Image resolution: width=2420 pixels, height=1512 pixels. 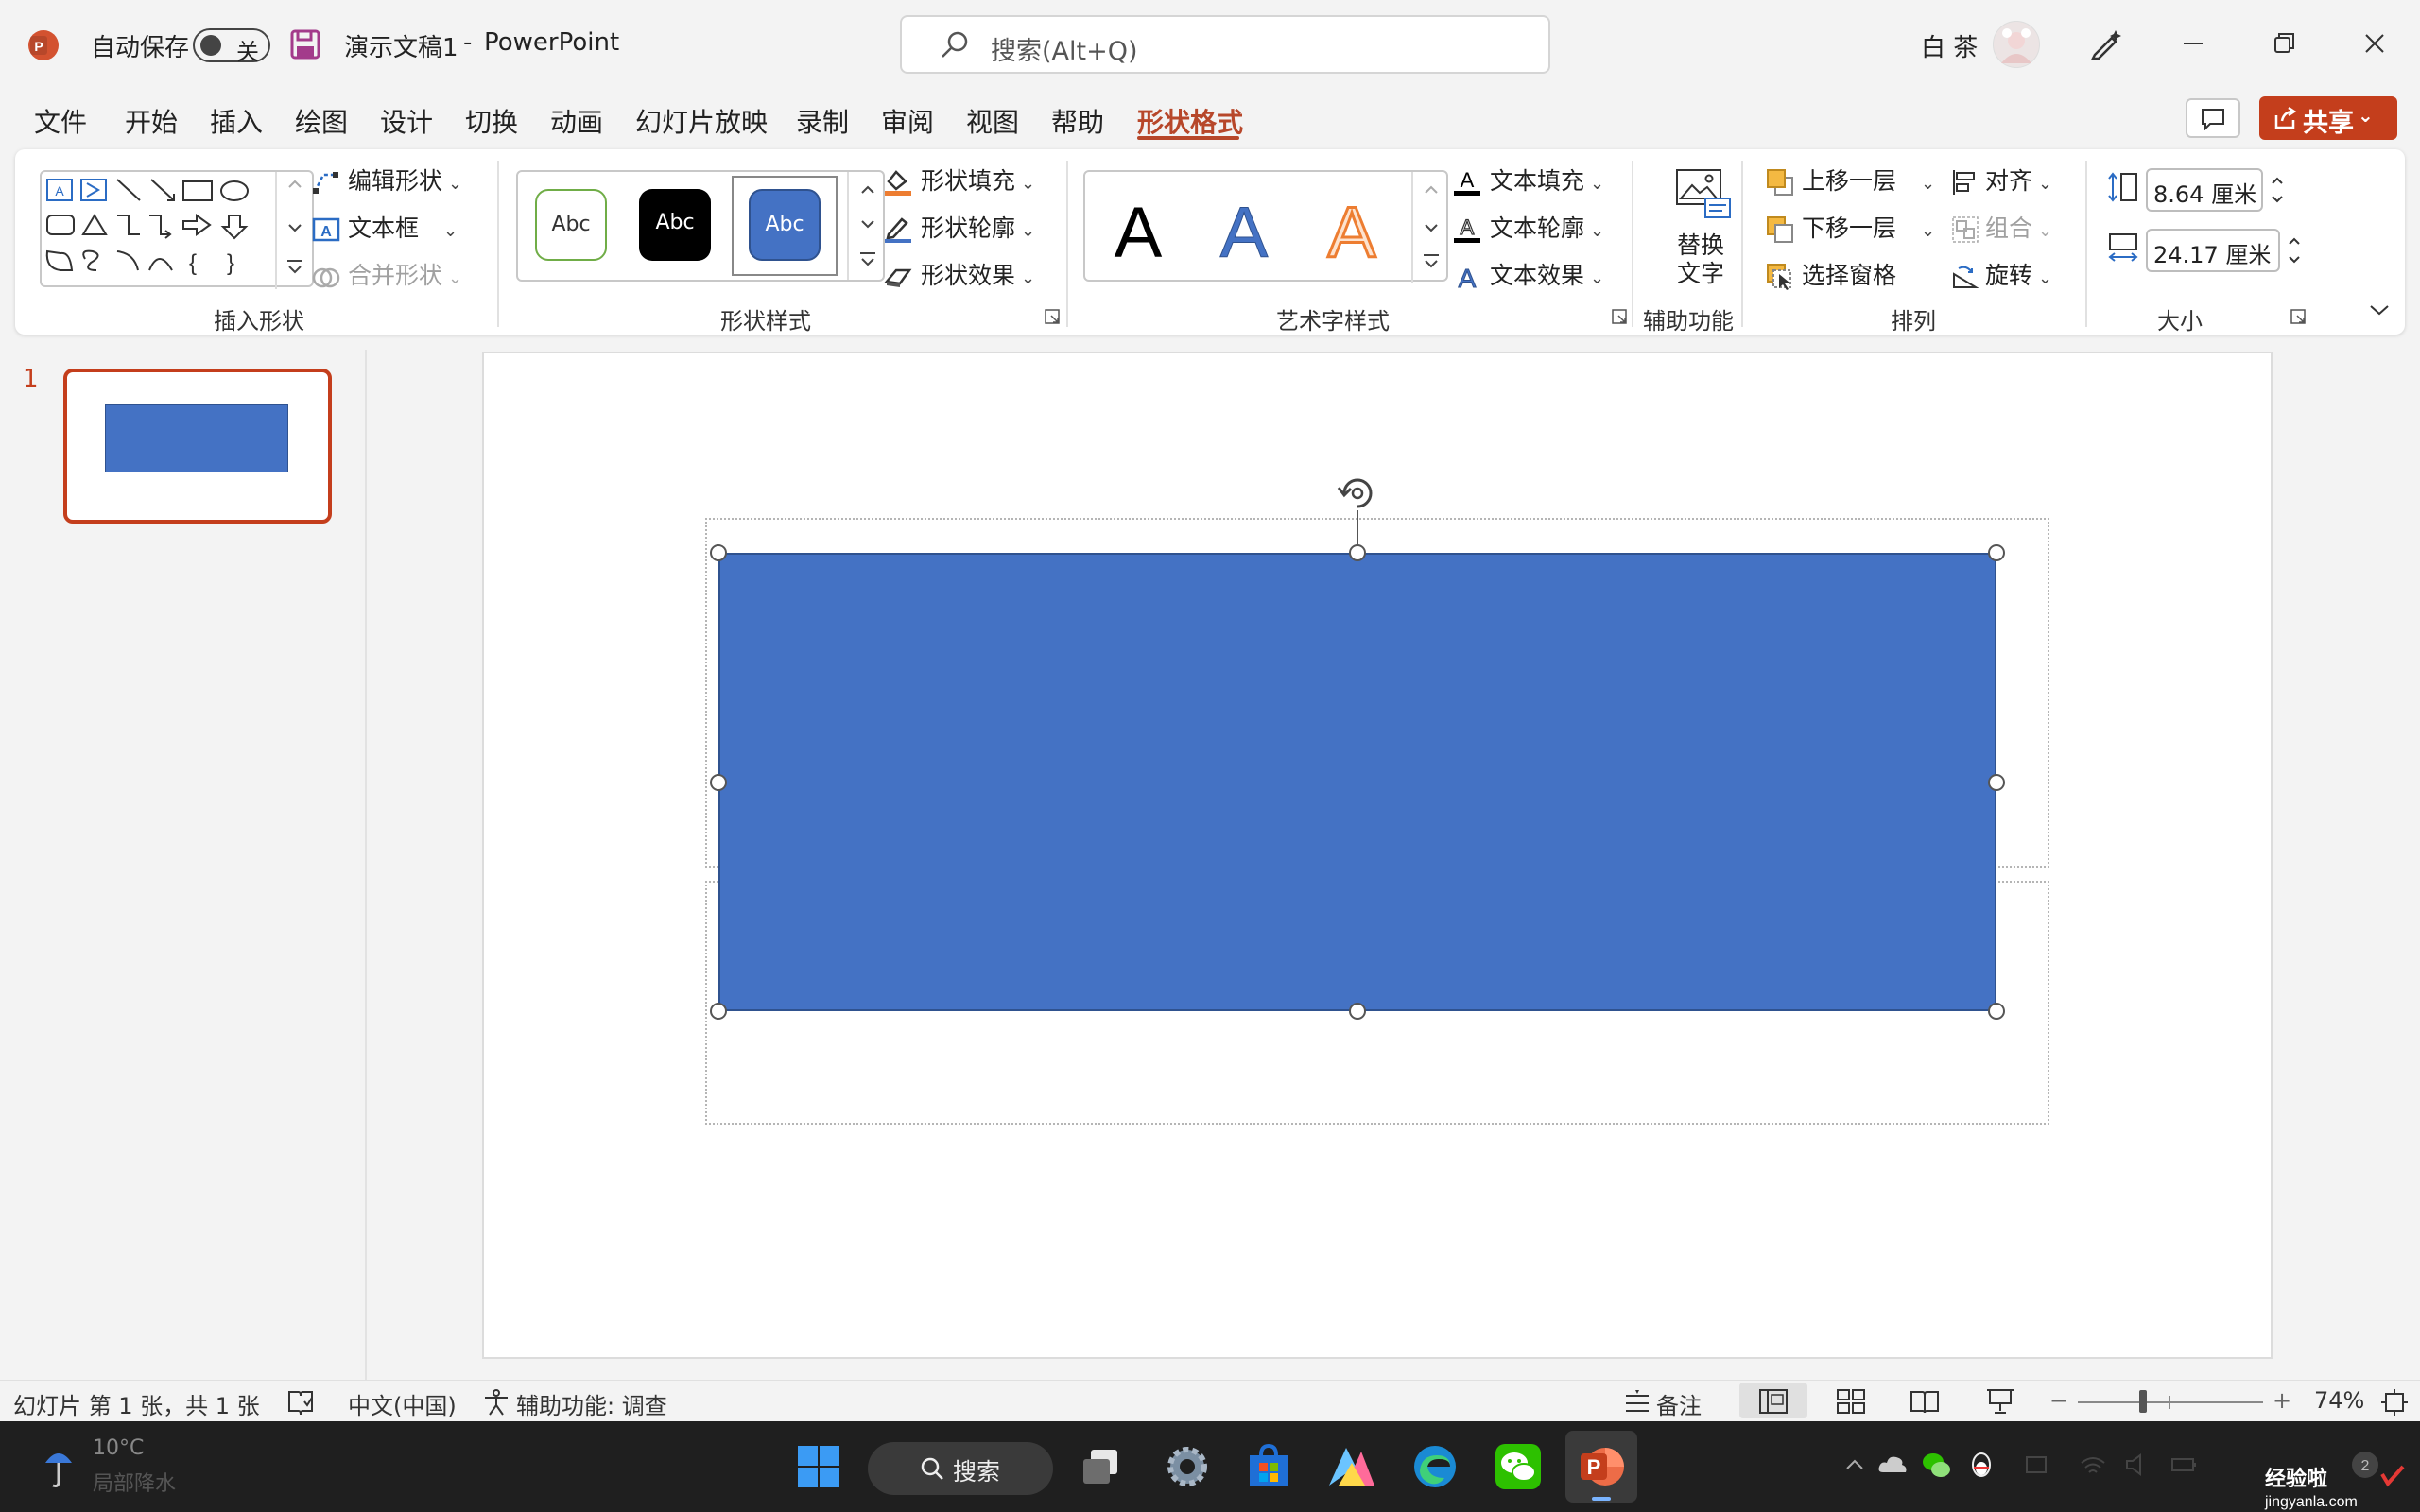 I want to click on text-outline-button: A 文本轮廓 ⌄, so click(x=1528, y=227).